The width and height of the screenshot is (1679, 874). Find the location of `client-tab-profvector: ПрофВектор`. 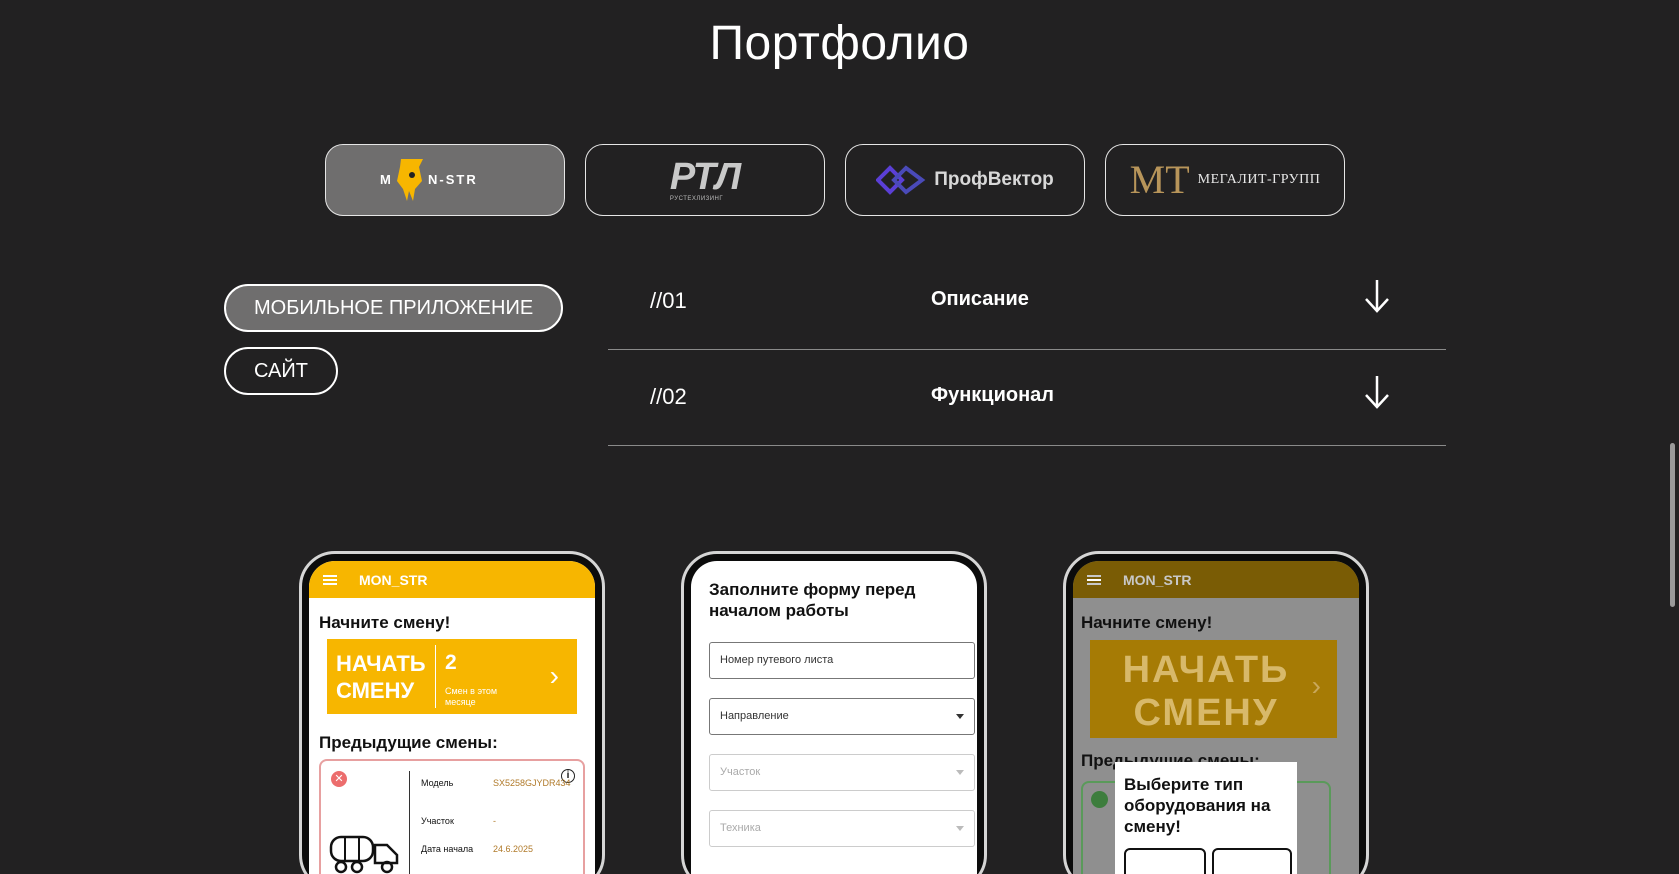

client-tab-profvector: ПрофВектор is located at coordinates (965, 180).